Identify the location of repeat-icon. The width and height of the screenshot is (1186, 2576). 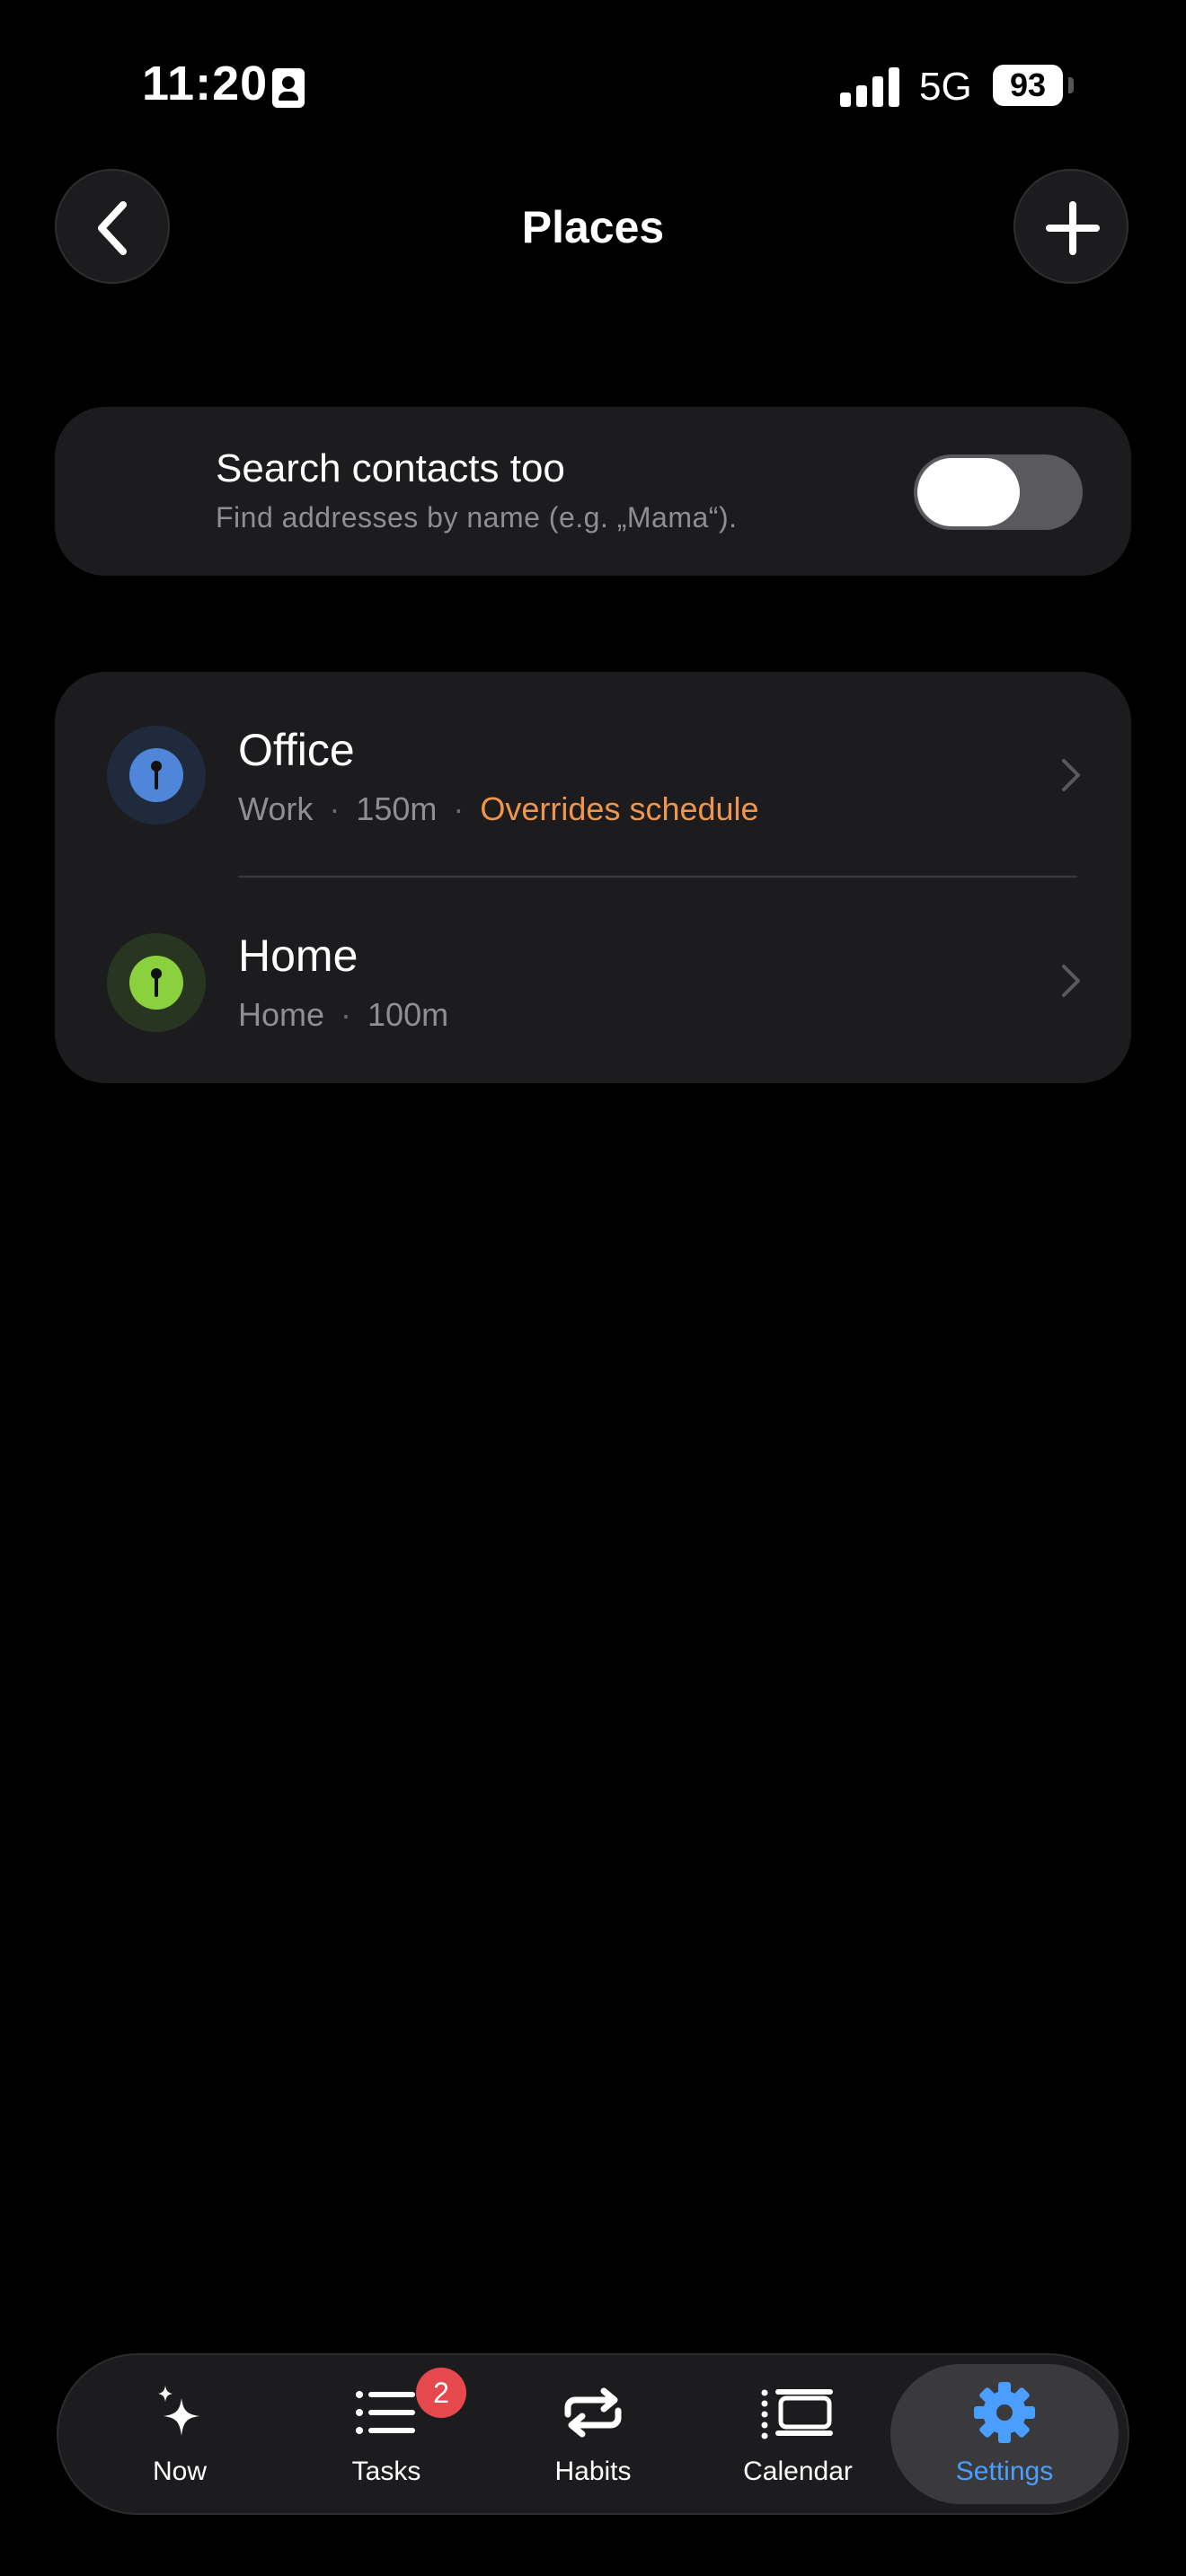
(593, 2412).